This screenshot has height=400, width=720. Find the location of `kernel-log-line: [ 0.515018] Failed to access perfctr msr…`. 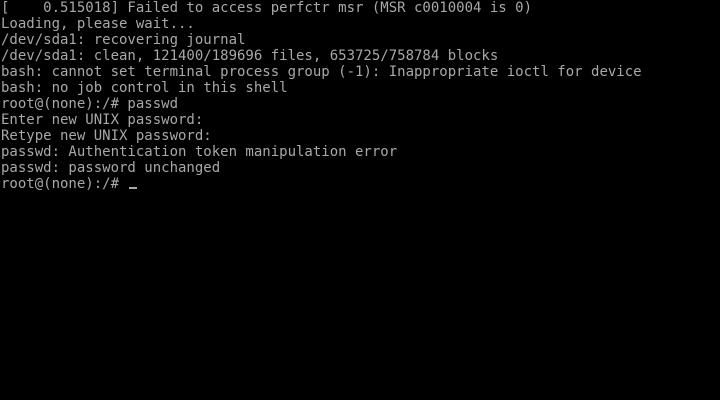

kernel-log-line: [ 0.515018] Failed to access perfctr msr… is located at coordinates (267, 8).